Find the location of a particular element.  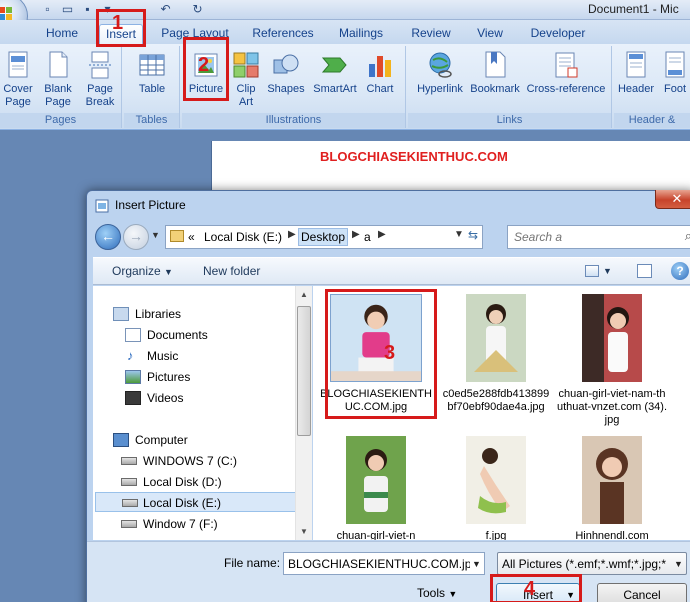

nav-pictures: Pictures is located at coordinates (157, 377).